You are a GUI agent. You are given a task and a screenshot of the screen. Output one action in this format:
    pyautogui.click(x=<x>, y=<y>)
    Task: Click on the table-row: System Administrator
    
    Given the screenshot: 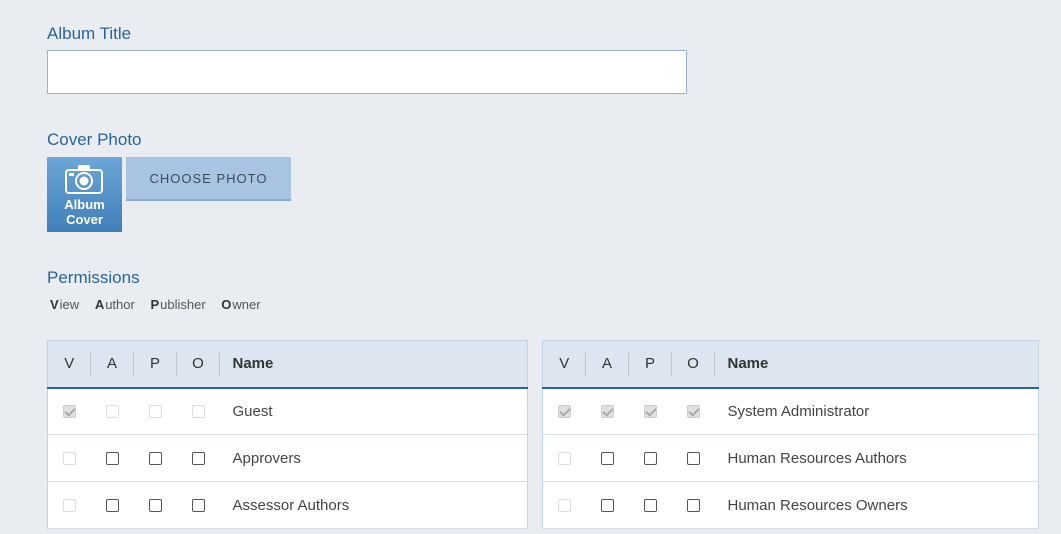 What is the action you would take?
    pyautogui.click(x=790, y=411)
    